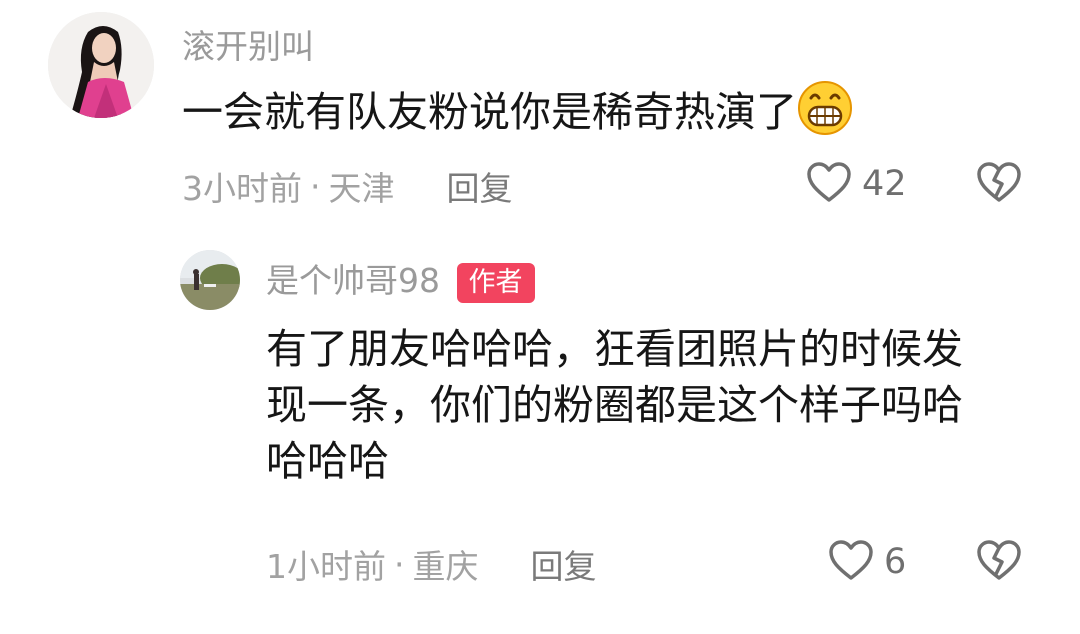 This screenshot has width=1080, height=634. What do you see at coordinates (495, 282) in the screenshot?
I see `author-badge: 作者` at bounding box center [495, 282].